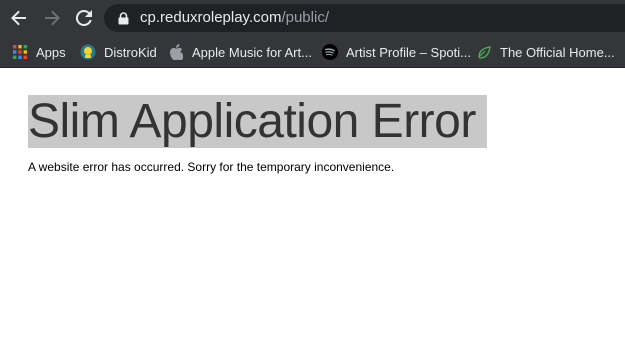  What do you see at coordinates (330, 52) in the screenshot?
I see `spotify-icon` at bounding box center [330, 52].